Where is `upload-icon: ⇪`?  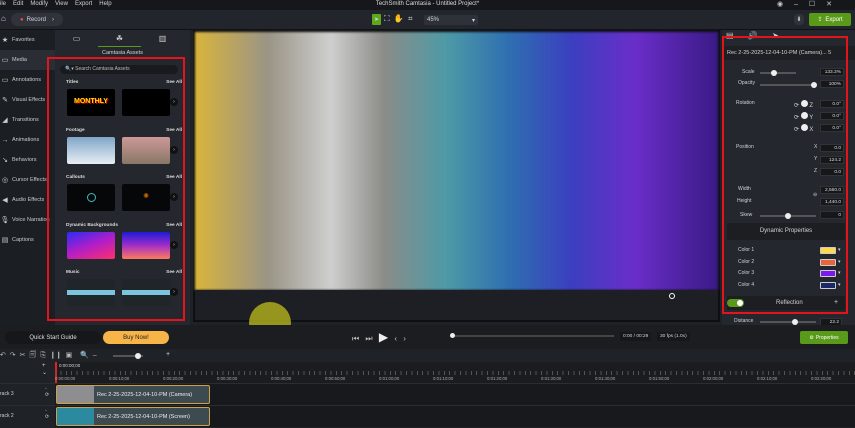 upload-icon: ⇪ is located at coordinates (820, 20).